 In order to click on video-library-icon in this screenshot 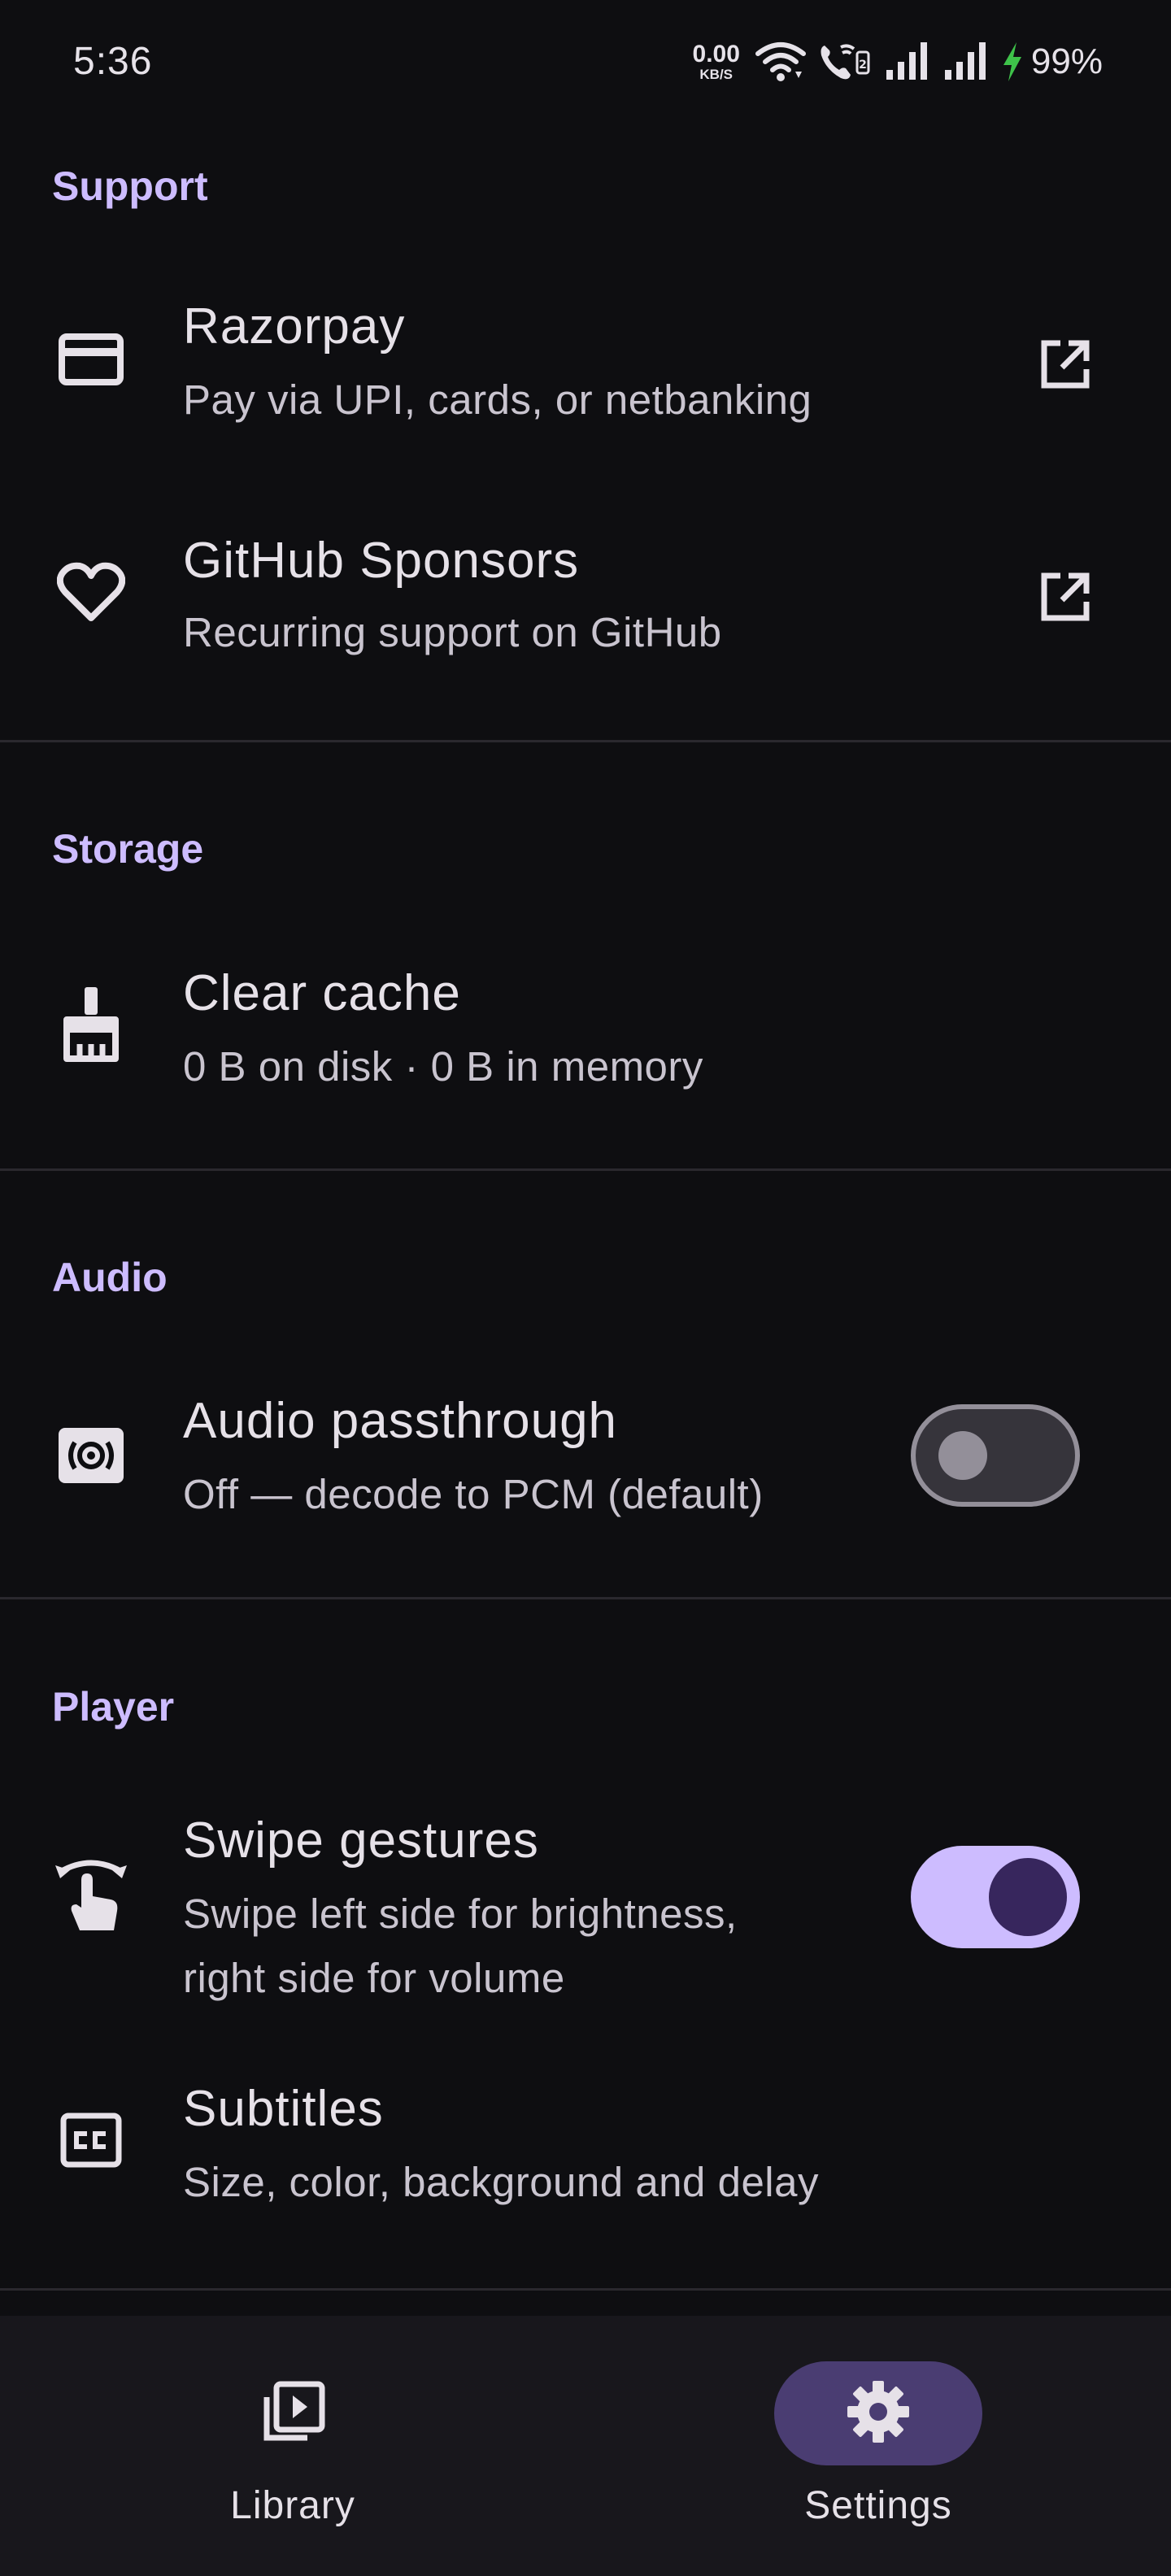, I will do `click(293, 2414)`.